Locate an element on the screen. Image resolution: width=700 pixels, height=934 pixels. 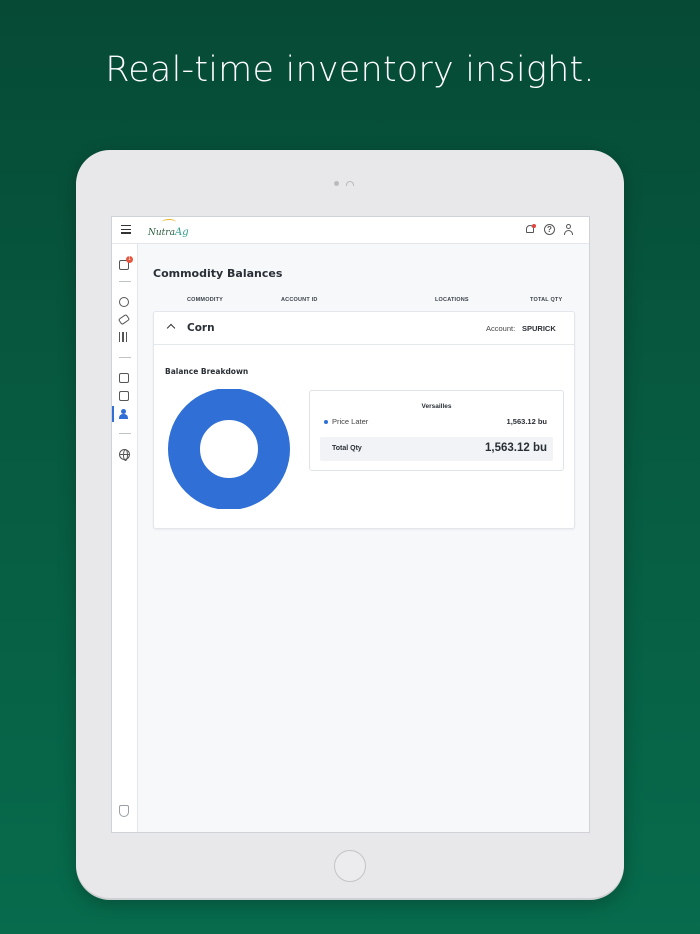
total-qty-value: 1,563.12 bu is located at coordinates (515, 448).